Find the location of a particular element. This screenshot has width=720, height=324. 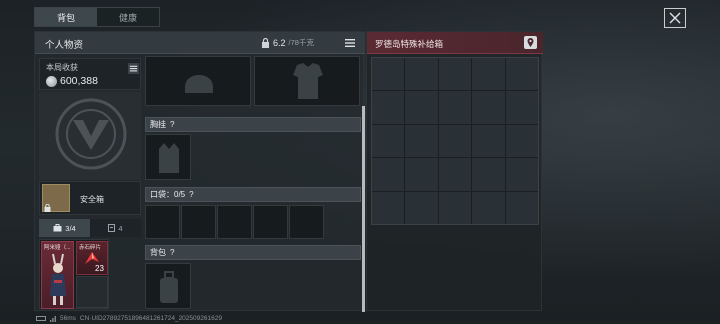

income-label: 本局收获 is located at coordinates (62, 67).